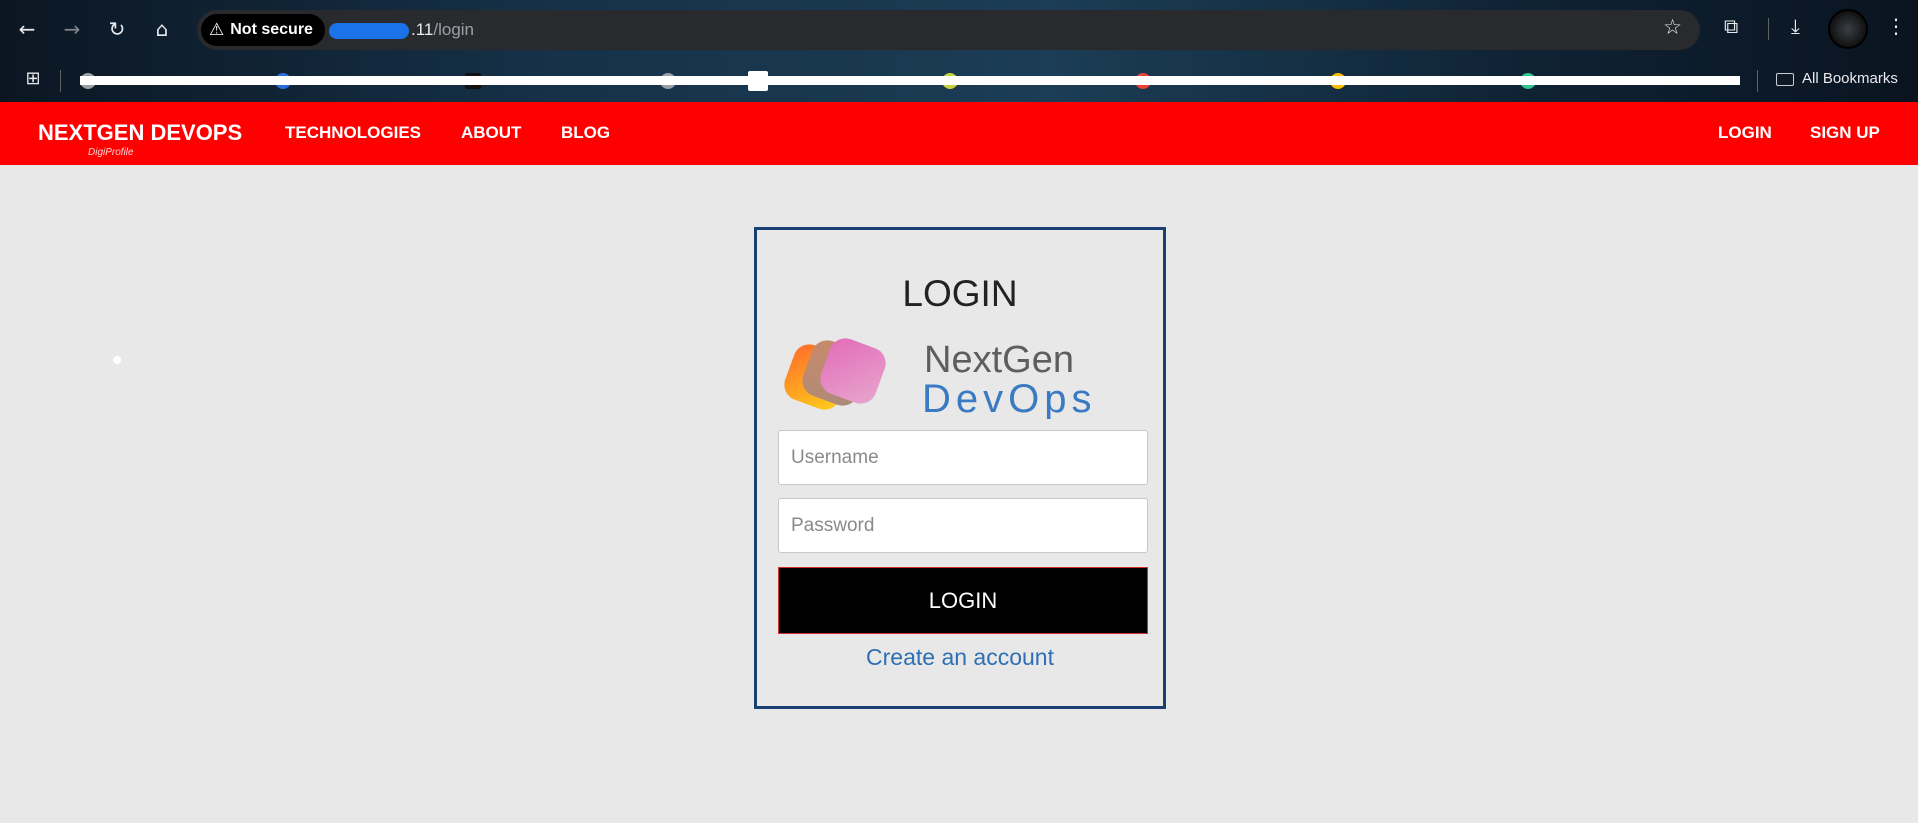 The width and height of the screenshot is (1918, 823). Describe the element at coordinates (33, 79) in the screenshot. I see `apps-grid-icon: ⊞` at that location.